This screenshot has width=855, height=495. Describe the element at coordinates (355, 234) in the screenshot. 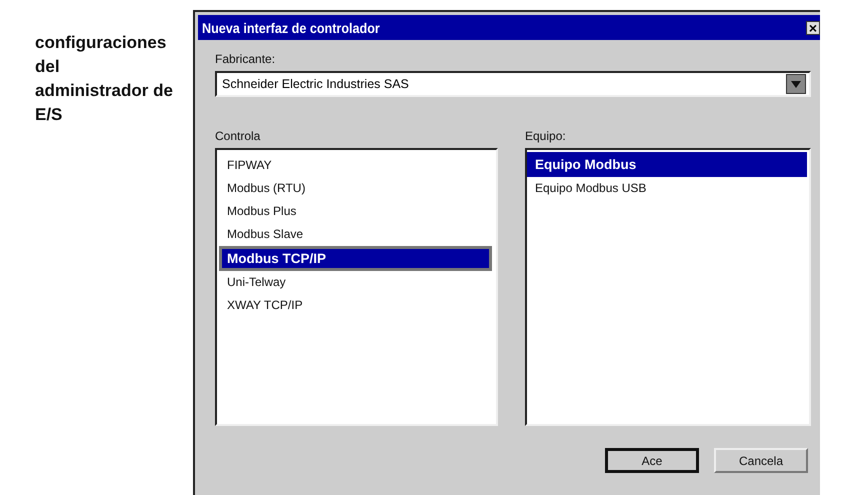

I see `list-item: Modbus Slave` at that location.